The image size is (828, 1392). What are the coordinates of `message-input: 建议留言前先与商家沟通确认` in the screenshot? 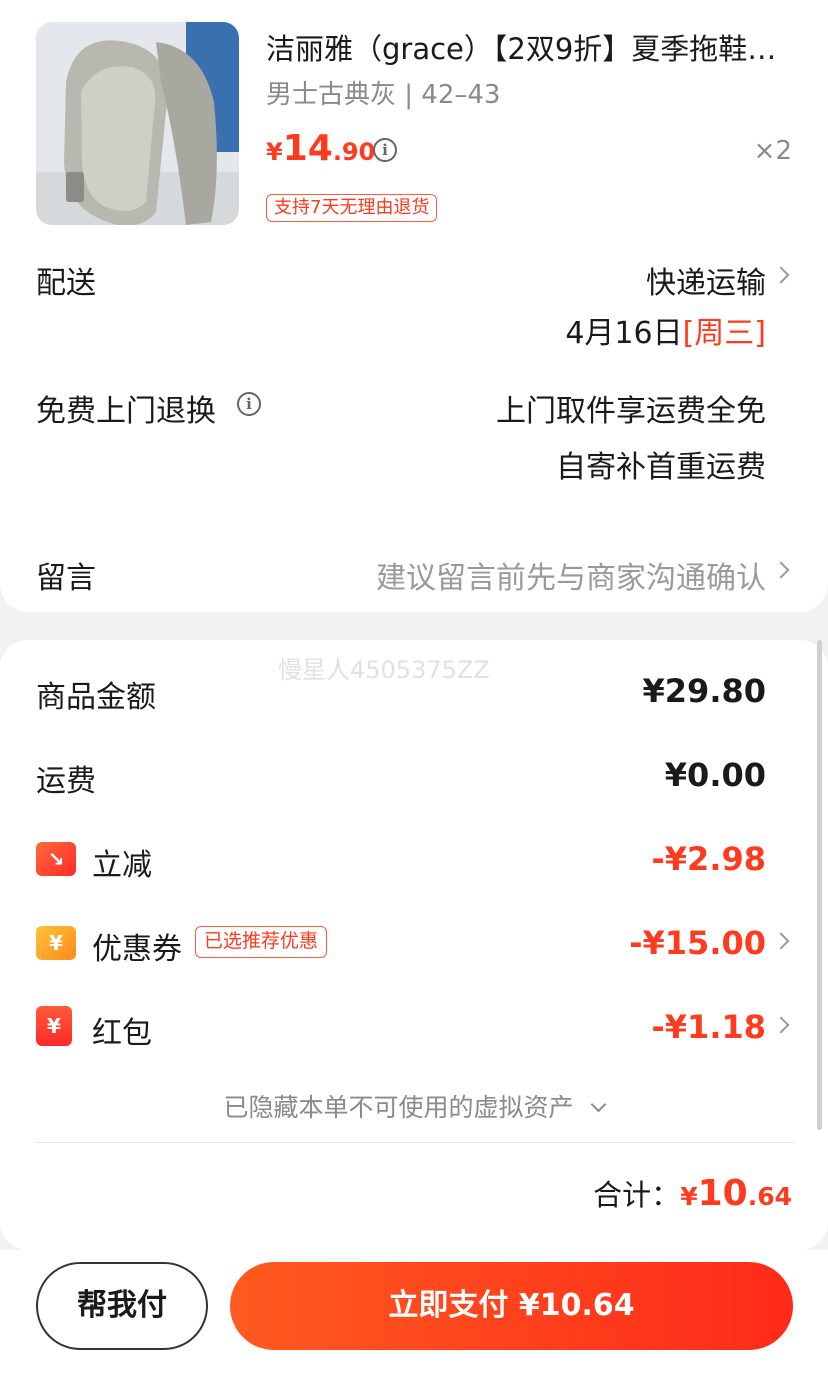 It's located at (571, 575).